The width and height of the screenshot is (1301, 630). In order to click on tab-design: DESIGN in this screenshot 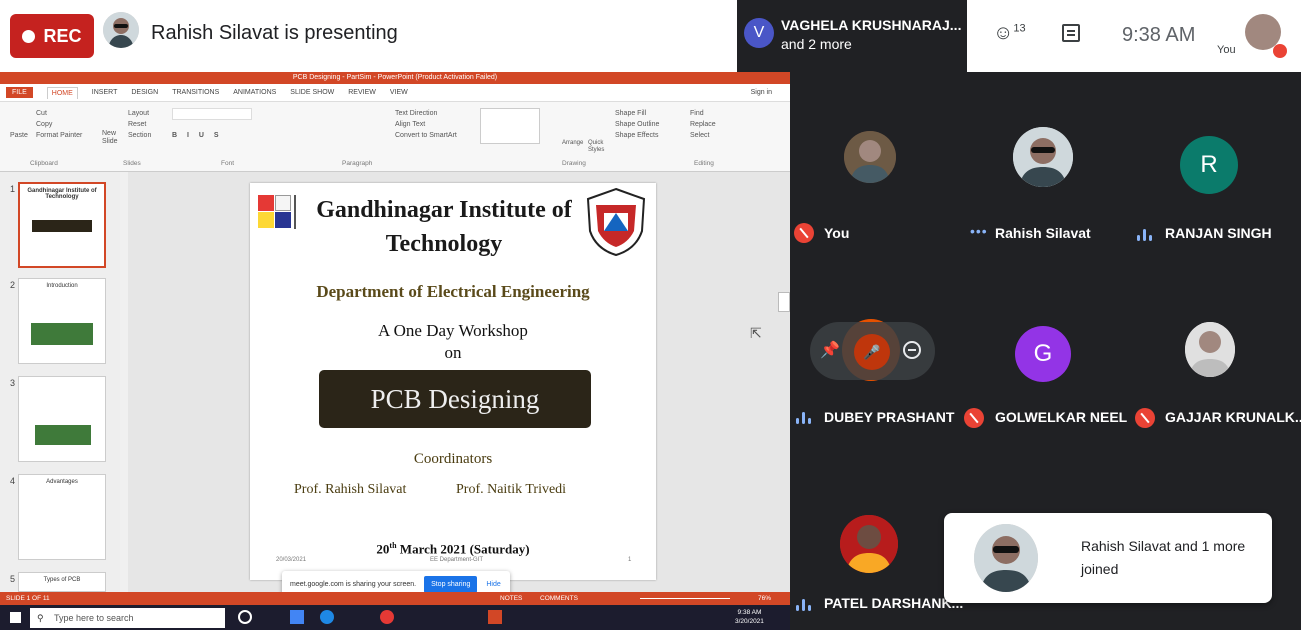, I will do `click(144, 92)`.